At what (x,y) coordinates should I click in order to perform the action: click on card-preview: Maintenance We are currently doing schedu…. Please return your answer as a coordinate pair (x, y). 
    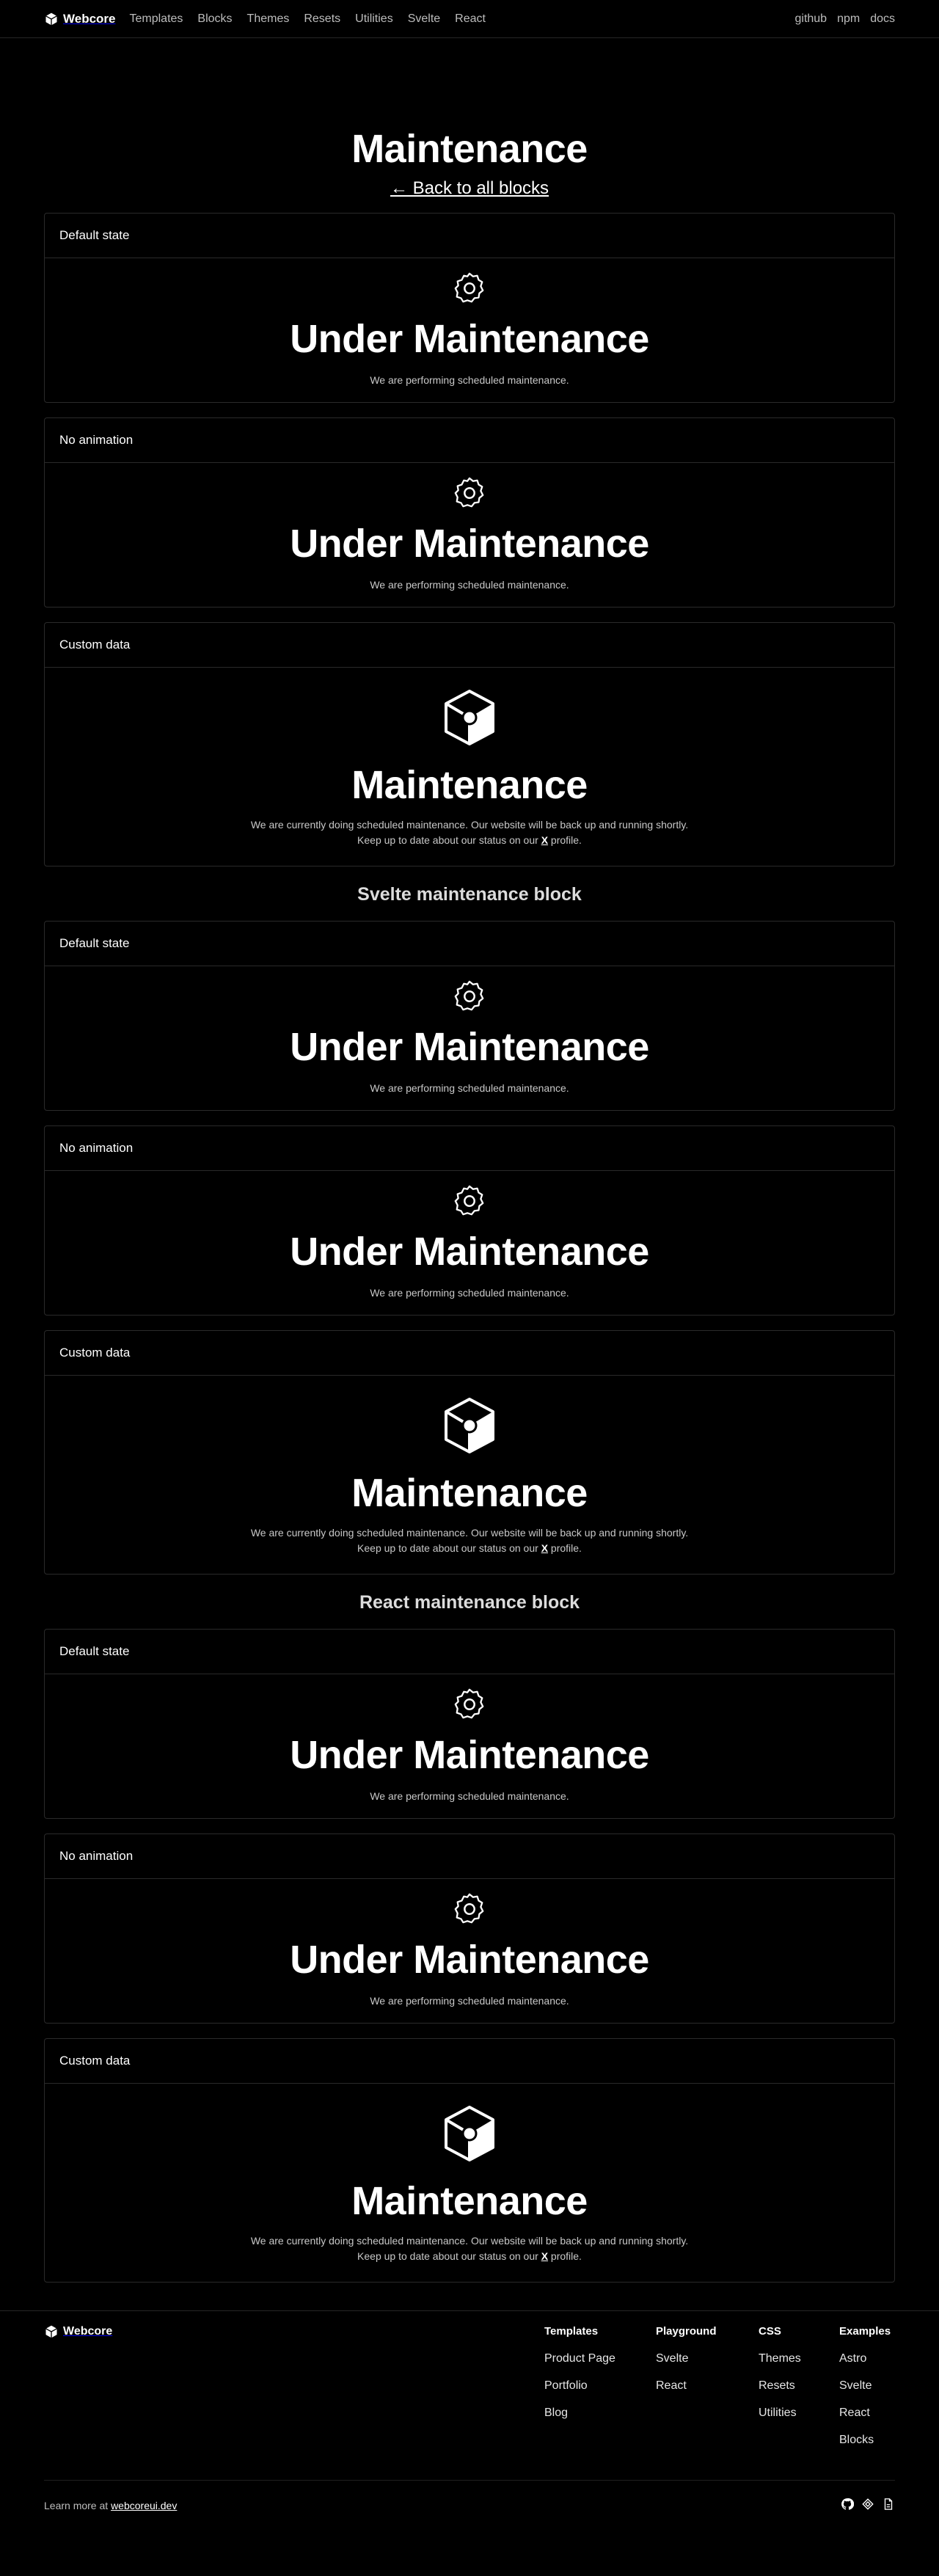
    Looking at the image, I should click on (469, 1475).